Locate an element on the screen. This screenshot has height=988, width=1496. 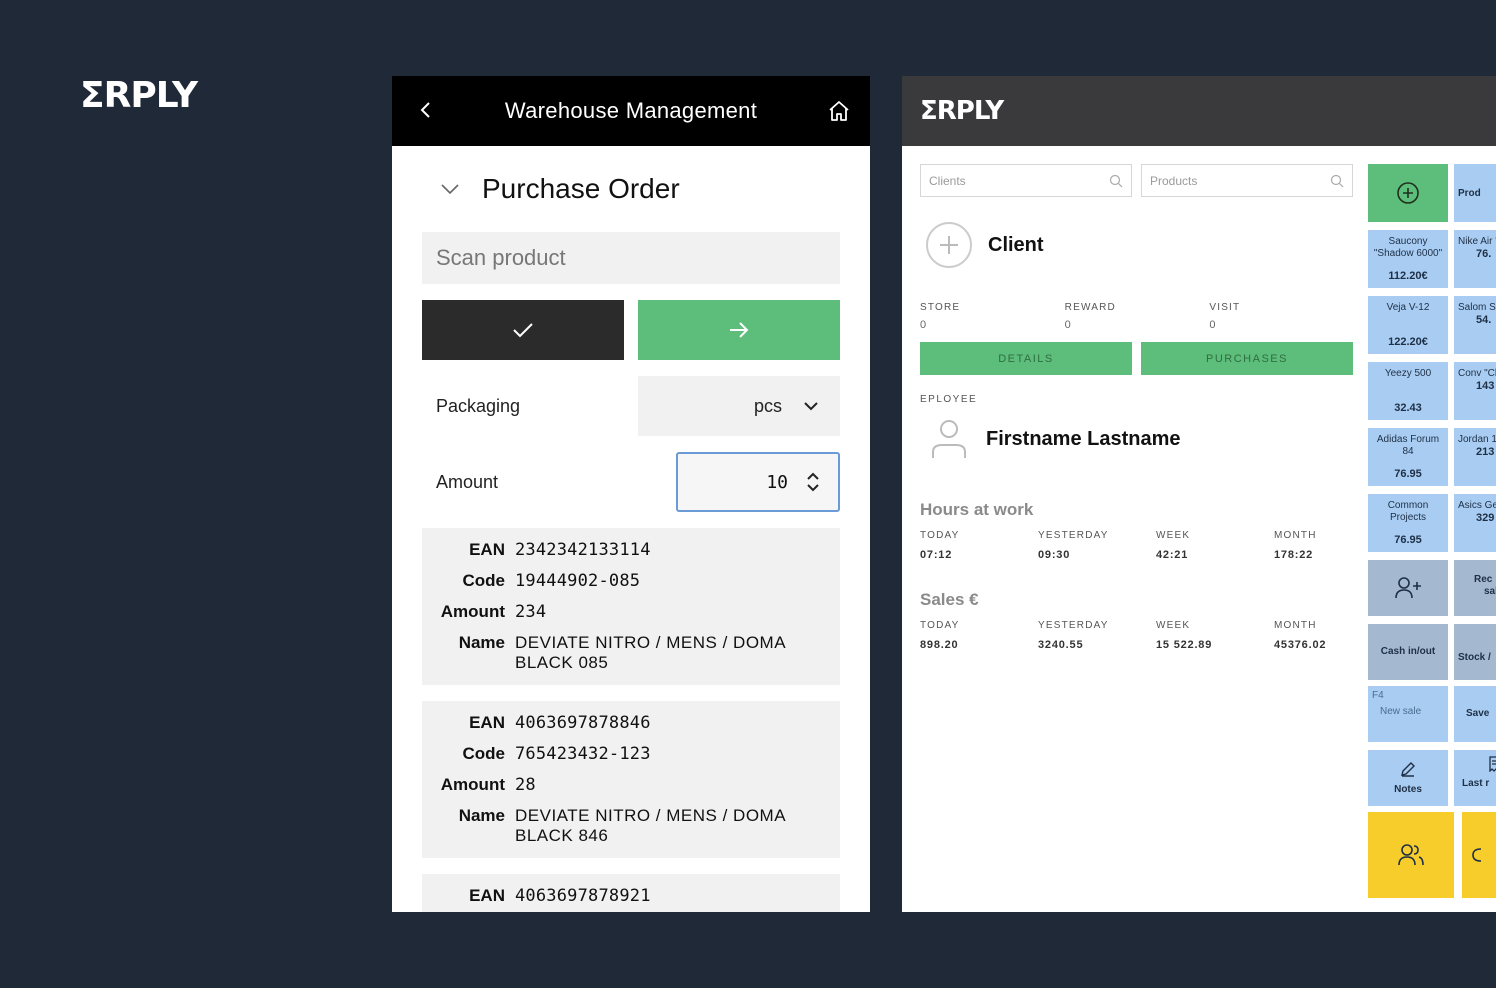
cash-label: Cash in/out is located at coordinates (1408, 651).